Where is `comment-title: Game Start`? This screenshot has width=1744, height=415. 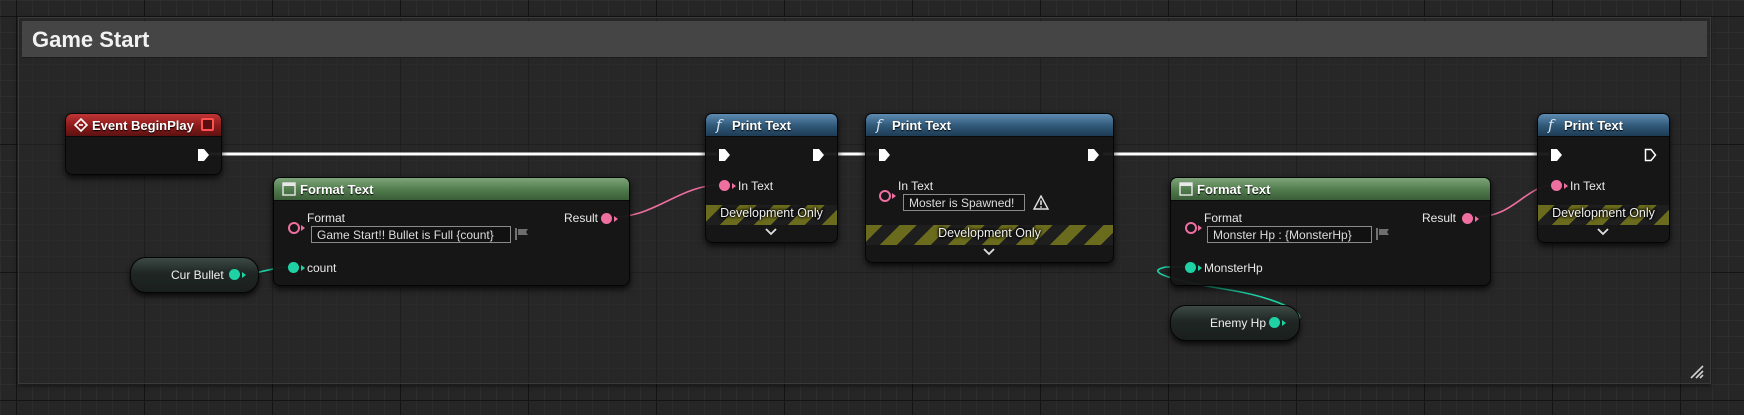 comment-title: Game Start is located at coordinates (91, 39).